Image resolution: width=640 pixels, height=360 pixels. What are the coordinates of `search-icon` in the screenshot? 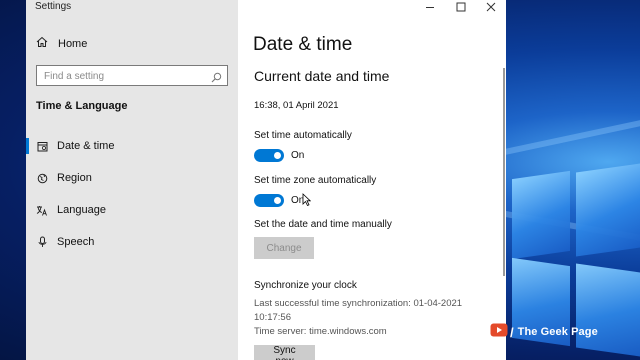 It's located at (216, 79).